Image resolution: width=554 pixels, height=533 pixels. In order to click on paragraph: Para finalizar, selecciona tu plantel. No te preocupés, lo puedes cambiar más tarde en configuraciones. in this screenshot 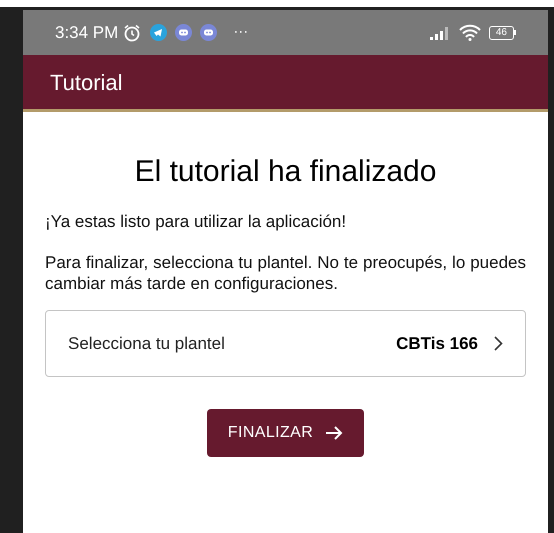, I will do `click(285, 273)`.